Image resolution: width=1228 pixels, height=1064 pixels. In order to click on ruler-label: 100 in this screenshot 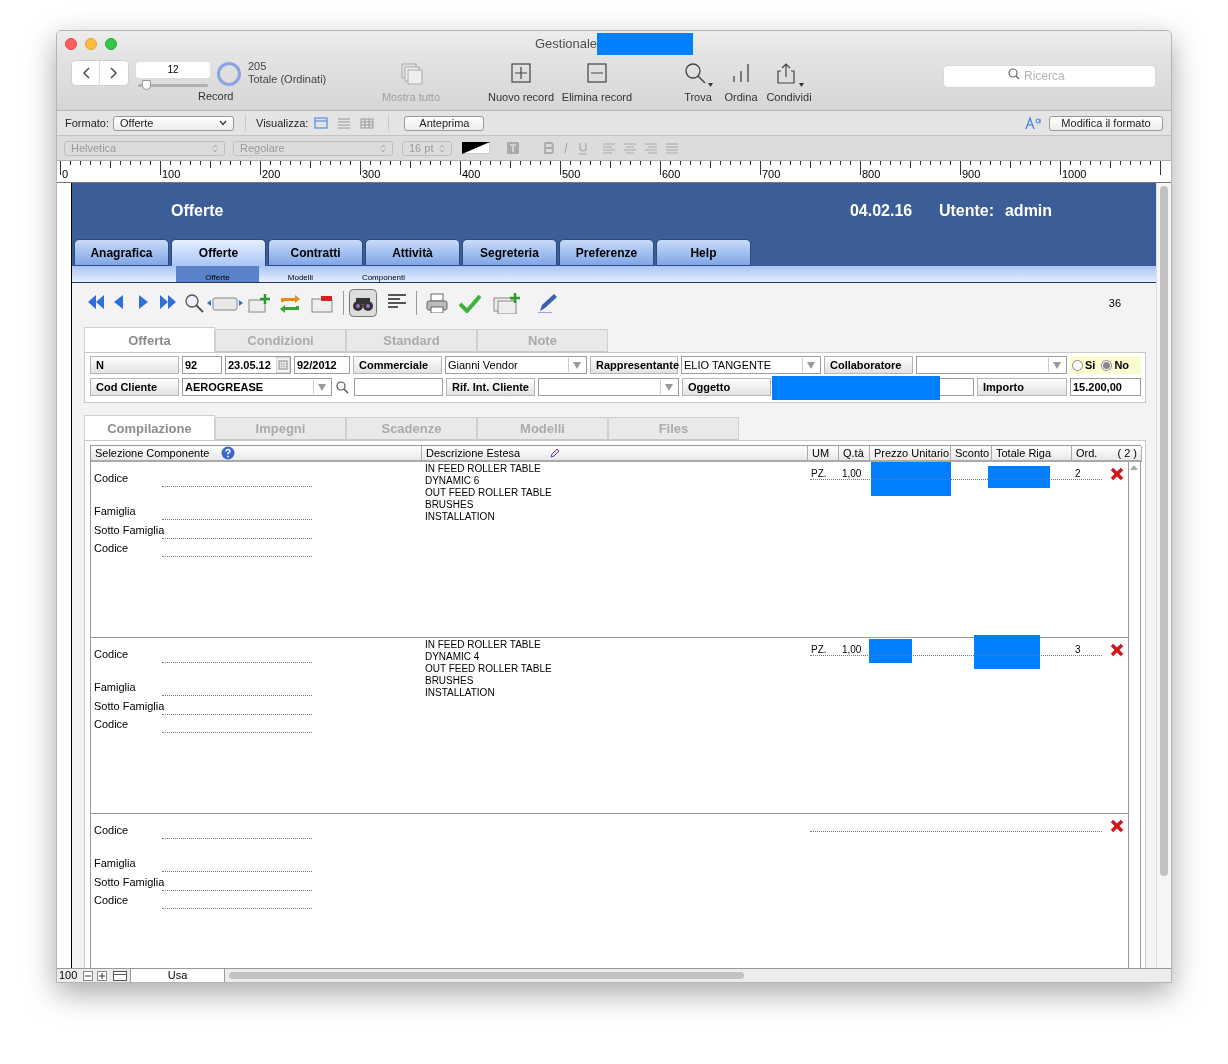, I will do `click(171, 174)`.